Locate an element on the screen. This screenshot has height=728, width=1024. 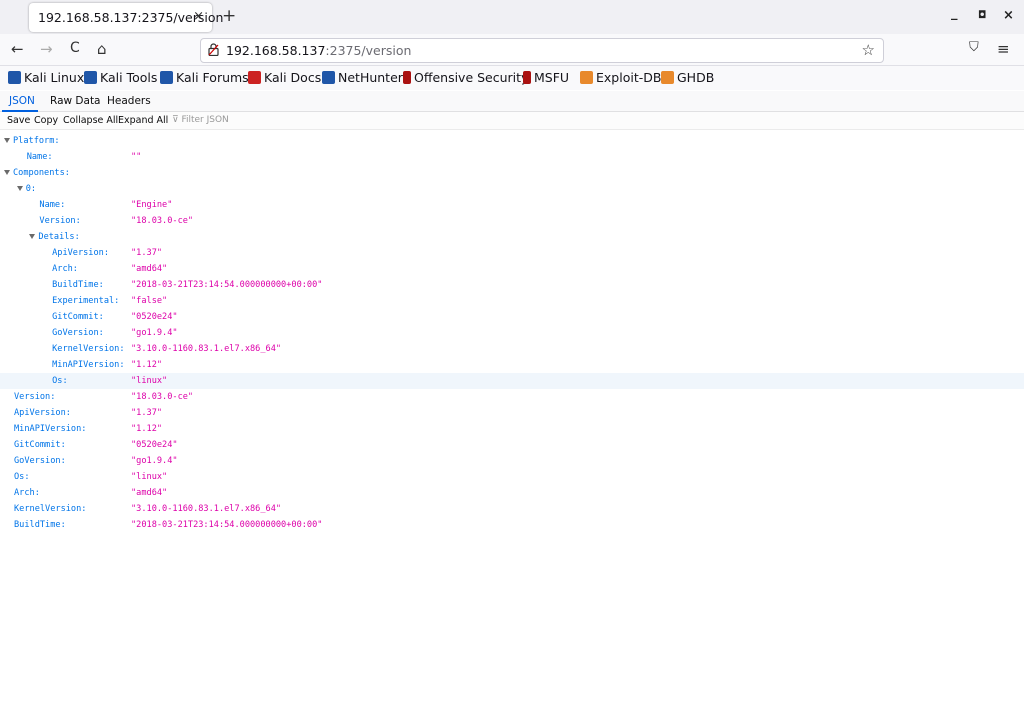
maximize-button: ◘ is located at coordinates (982, 15).